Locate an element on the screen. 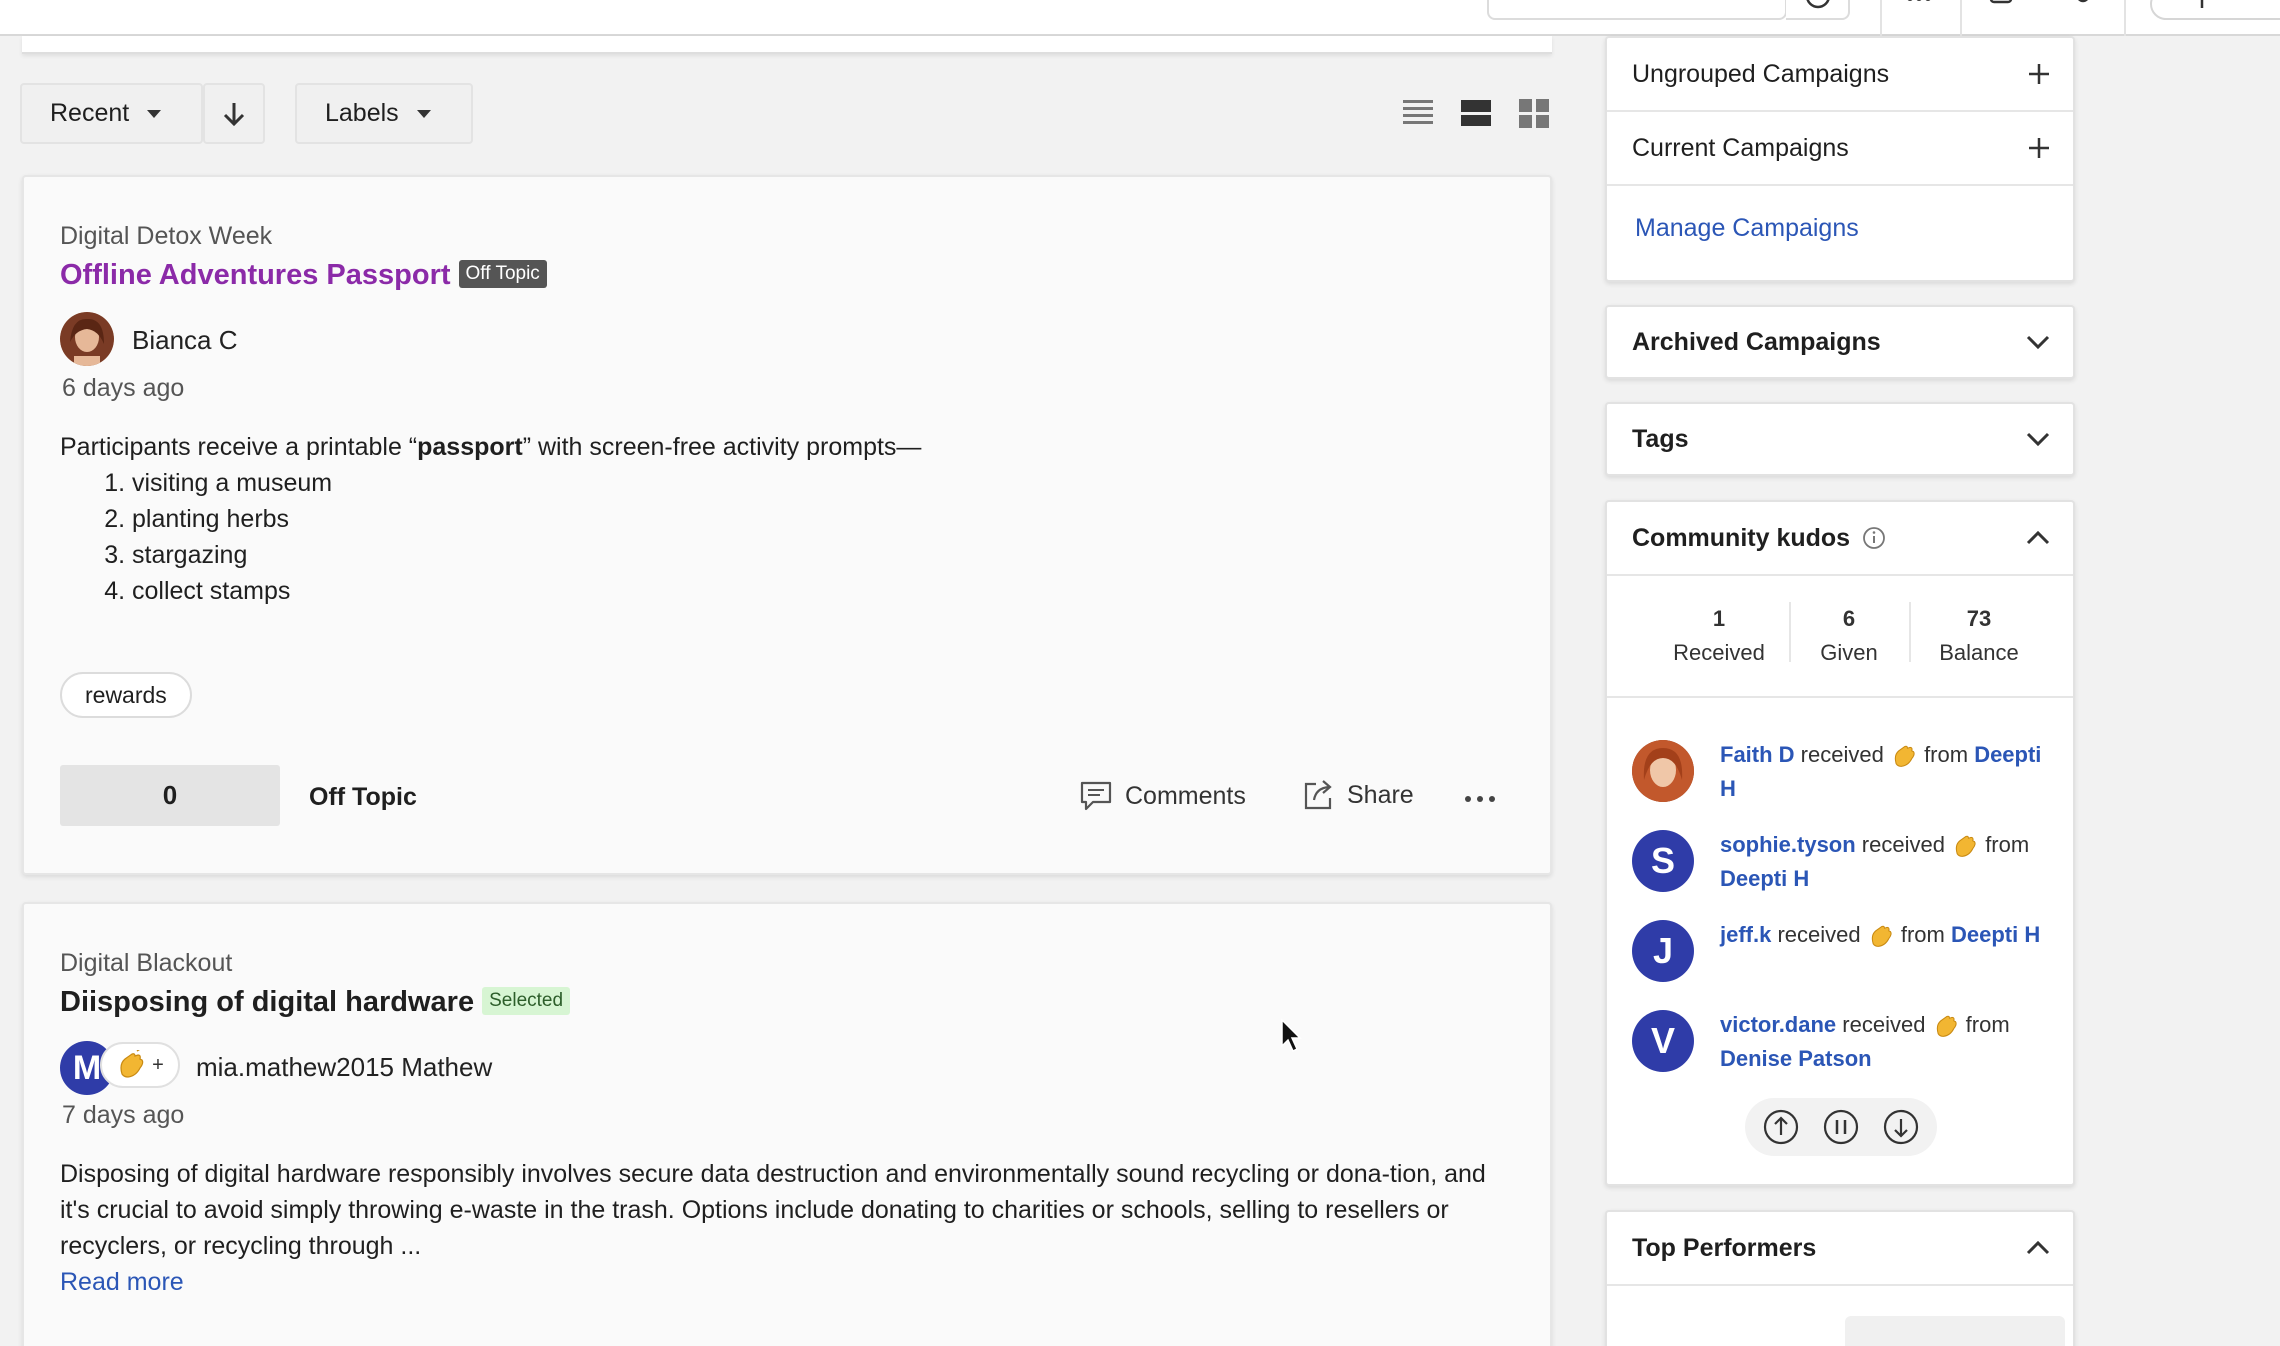 The width and height of the screenshot is (2280, 1346). top-performers-toggle: Top Performers is located at coordinates (1840, 1248).